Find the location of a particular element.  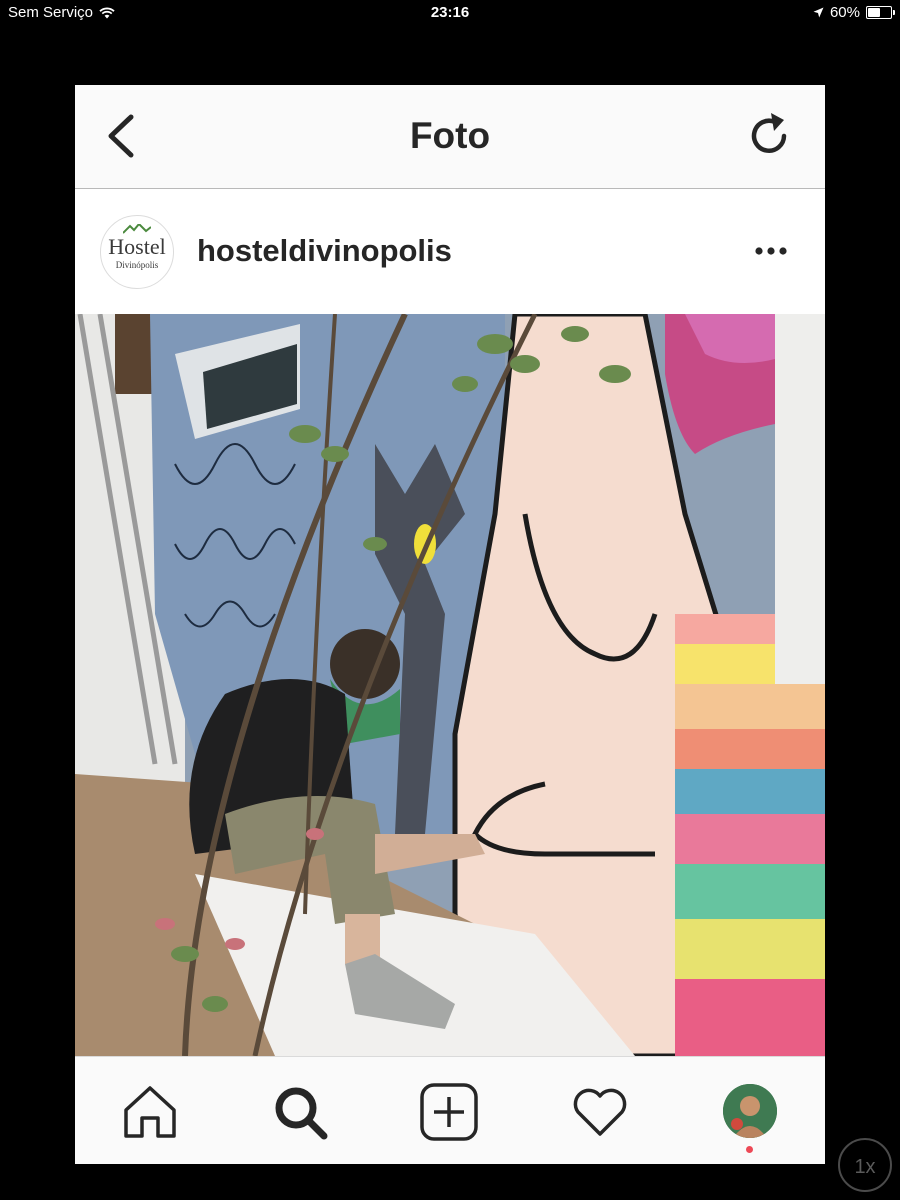

status-time: 23:16 is located at coordinates (450, 12).